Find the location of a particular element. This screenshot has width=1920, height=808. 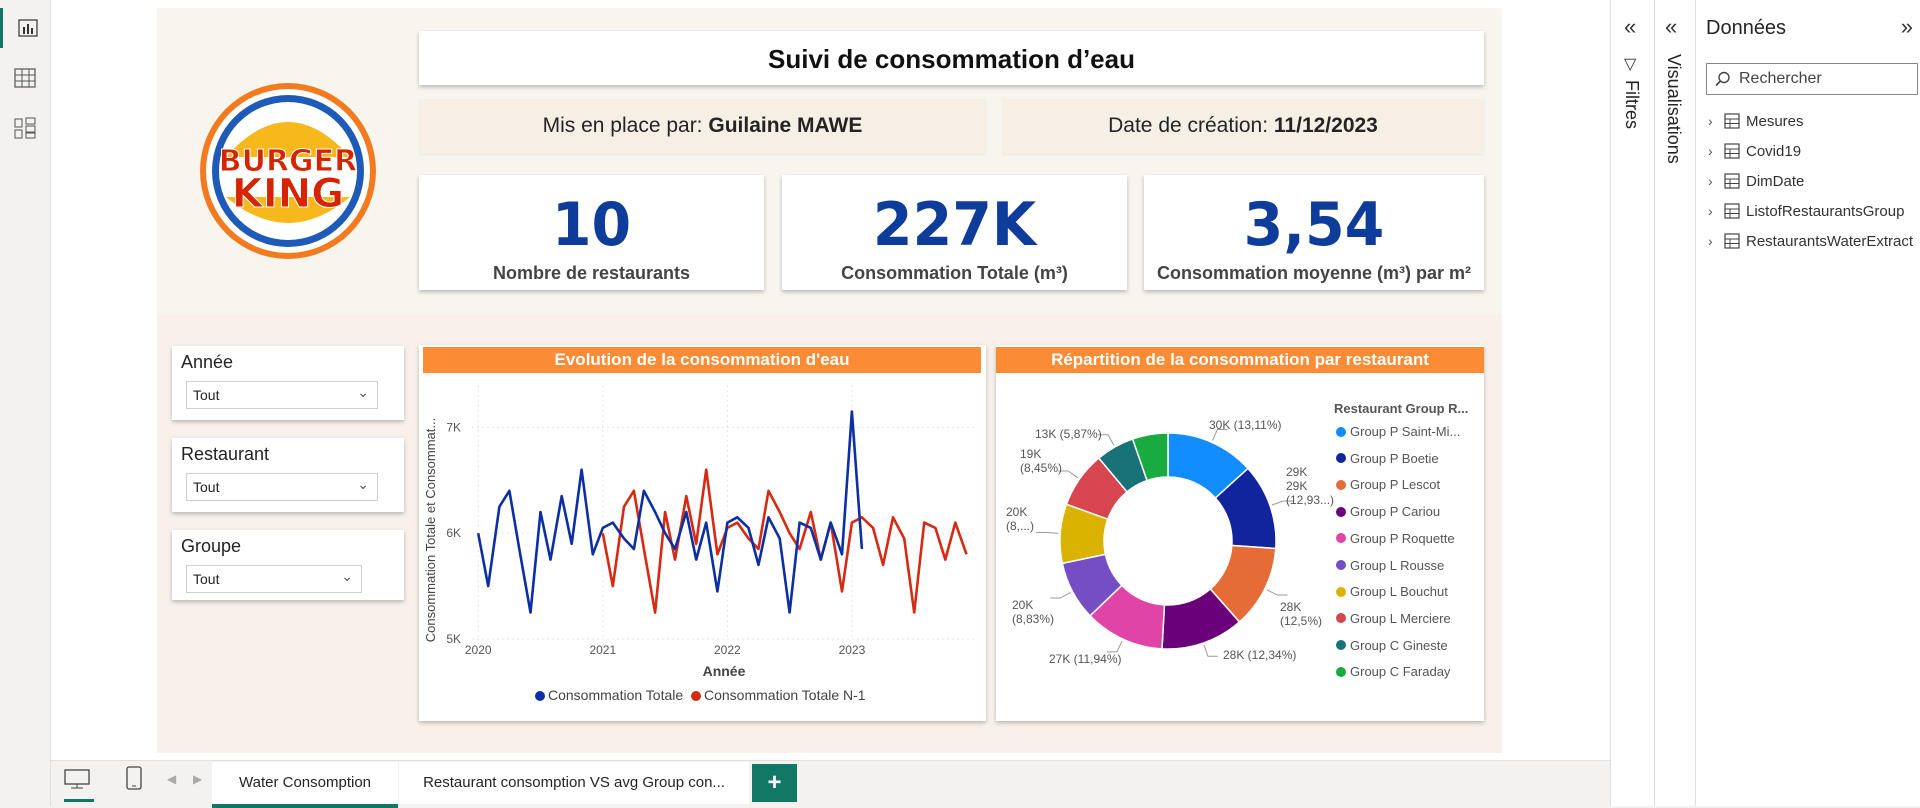

legend-label: Consommation Totale N-1 is located at coordinates (785, 695).